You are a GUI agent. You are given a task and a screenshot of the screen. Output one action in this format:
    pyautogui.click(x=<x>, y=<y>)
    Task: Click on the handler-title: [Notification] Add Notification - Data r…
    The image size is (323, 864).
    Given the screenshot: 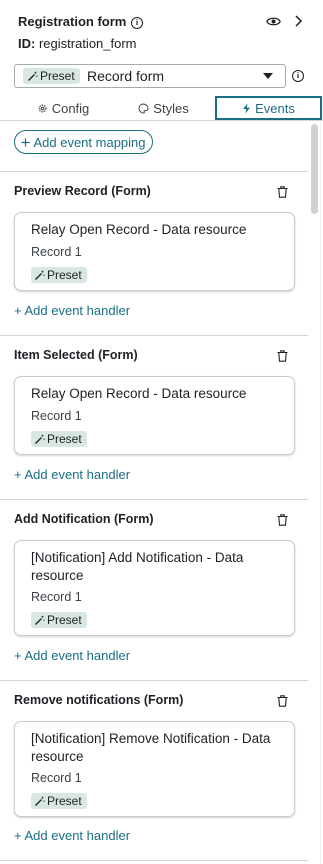 What is the action you would take?
    pyautogui.click(x=137, y=566)
    